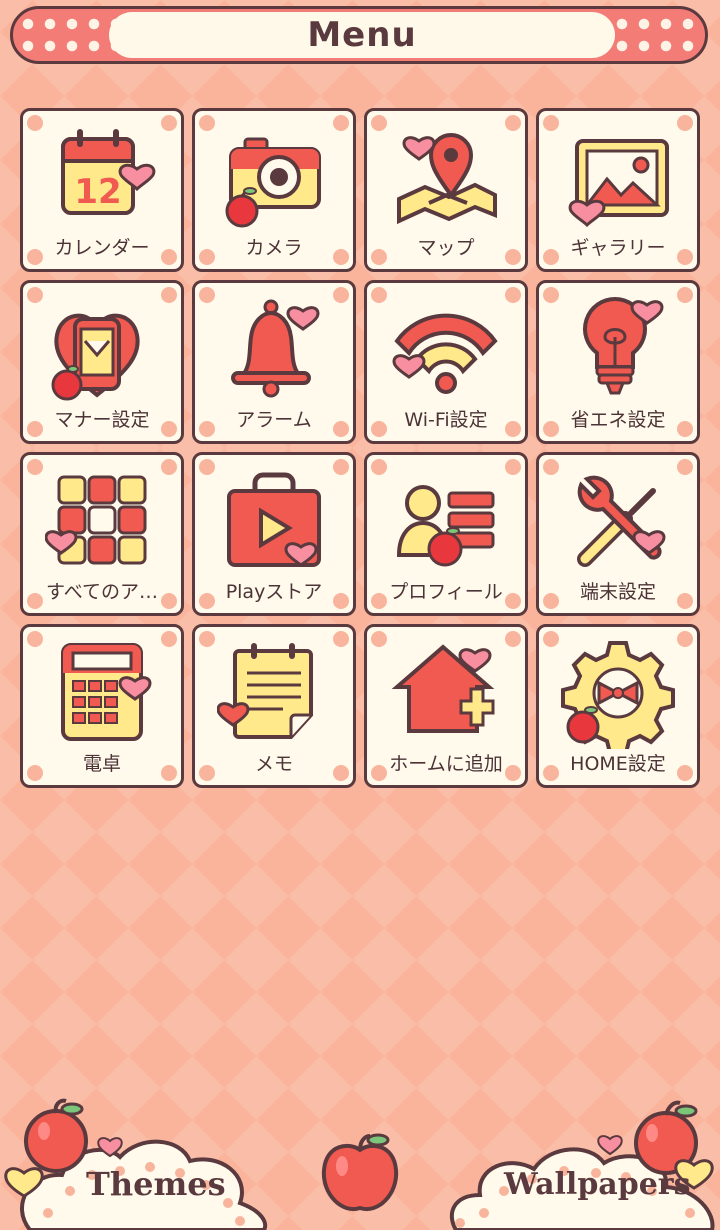  Describe the element at coordinates (580, 1162) in the screenshot. I see `wallpapers-button: Wallpapers` at that location.